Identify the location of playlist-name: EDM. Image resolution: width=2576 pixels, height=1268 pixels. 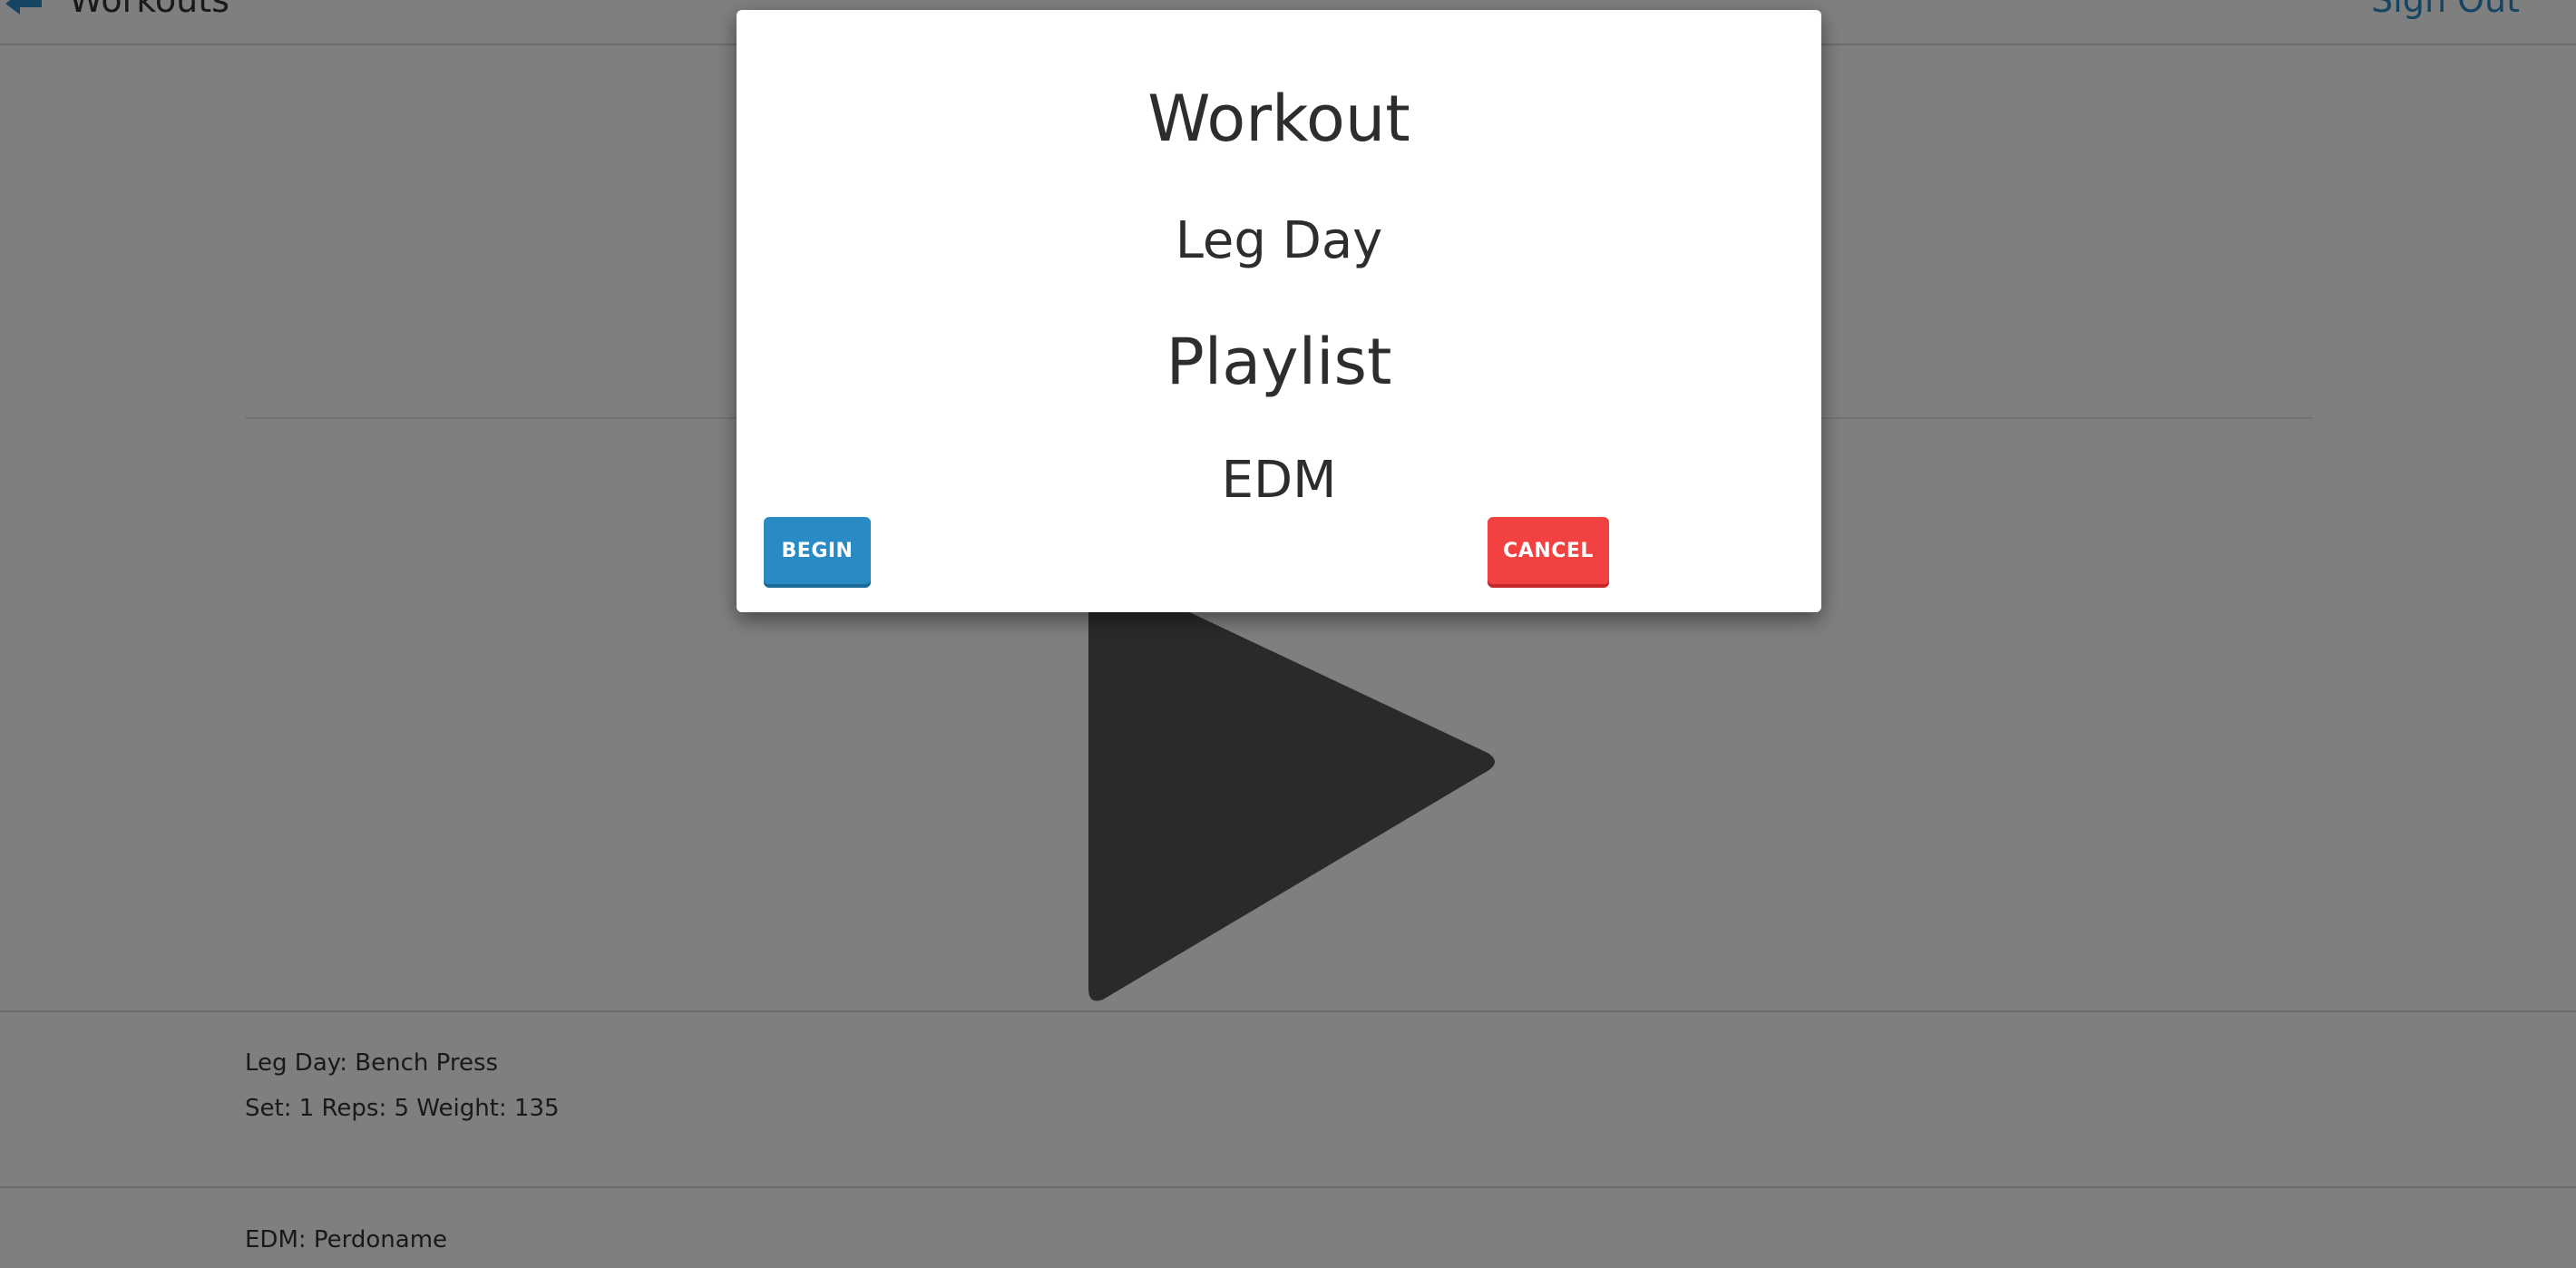
(1279, 481).